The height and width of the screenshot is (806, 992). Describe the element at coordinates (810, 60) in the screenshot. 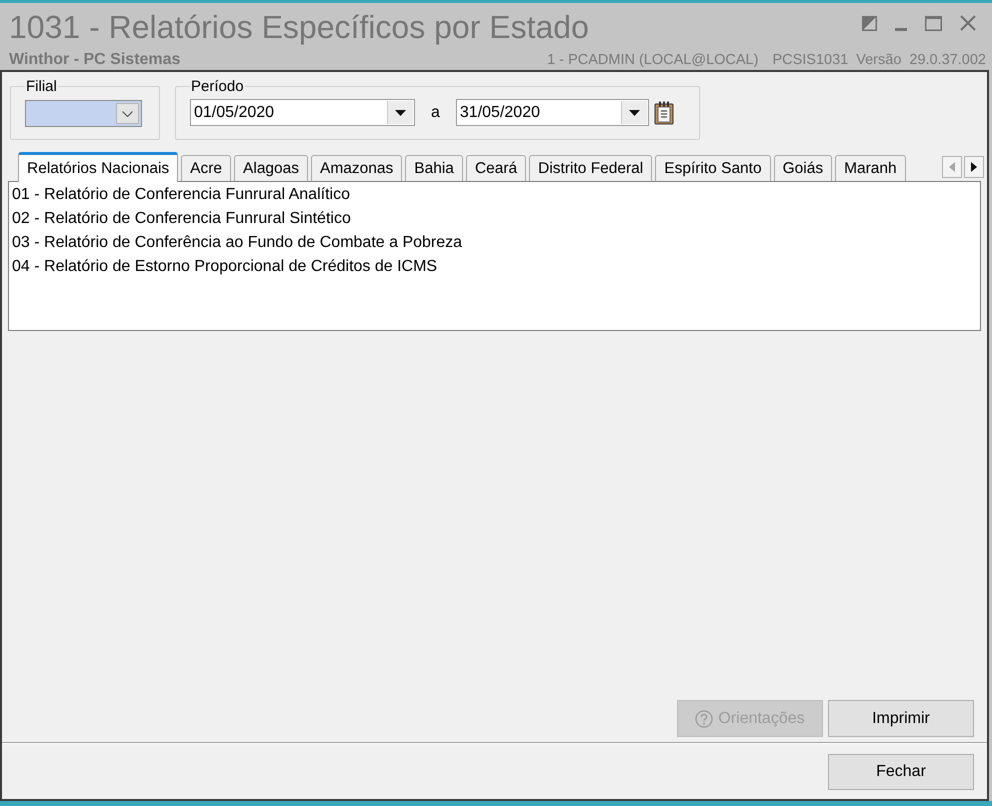

I see `program-code: PCSIS1031` at that location.